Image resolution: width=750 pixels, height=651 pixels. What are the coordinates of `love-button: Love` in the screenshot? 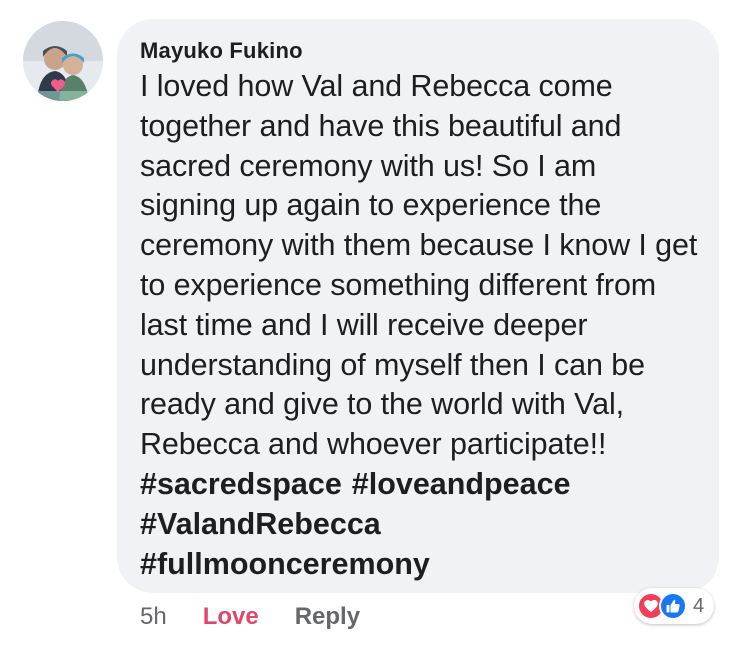 It's located at (231, 617).